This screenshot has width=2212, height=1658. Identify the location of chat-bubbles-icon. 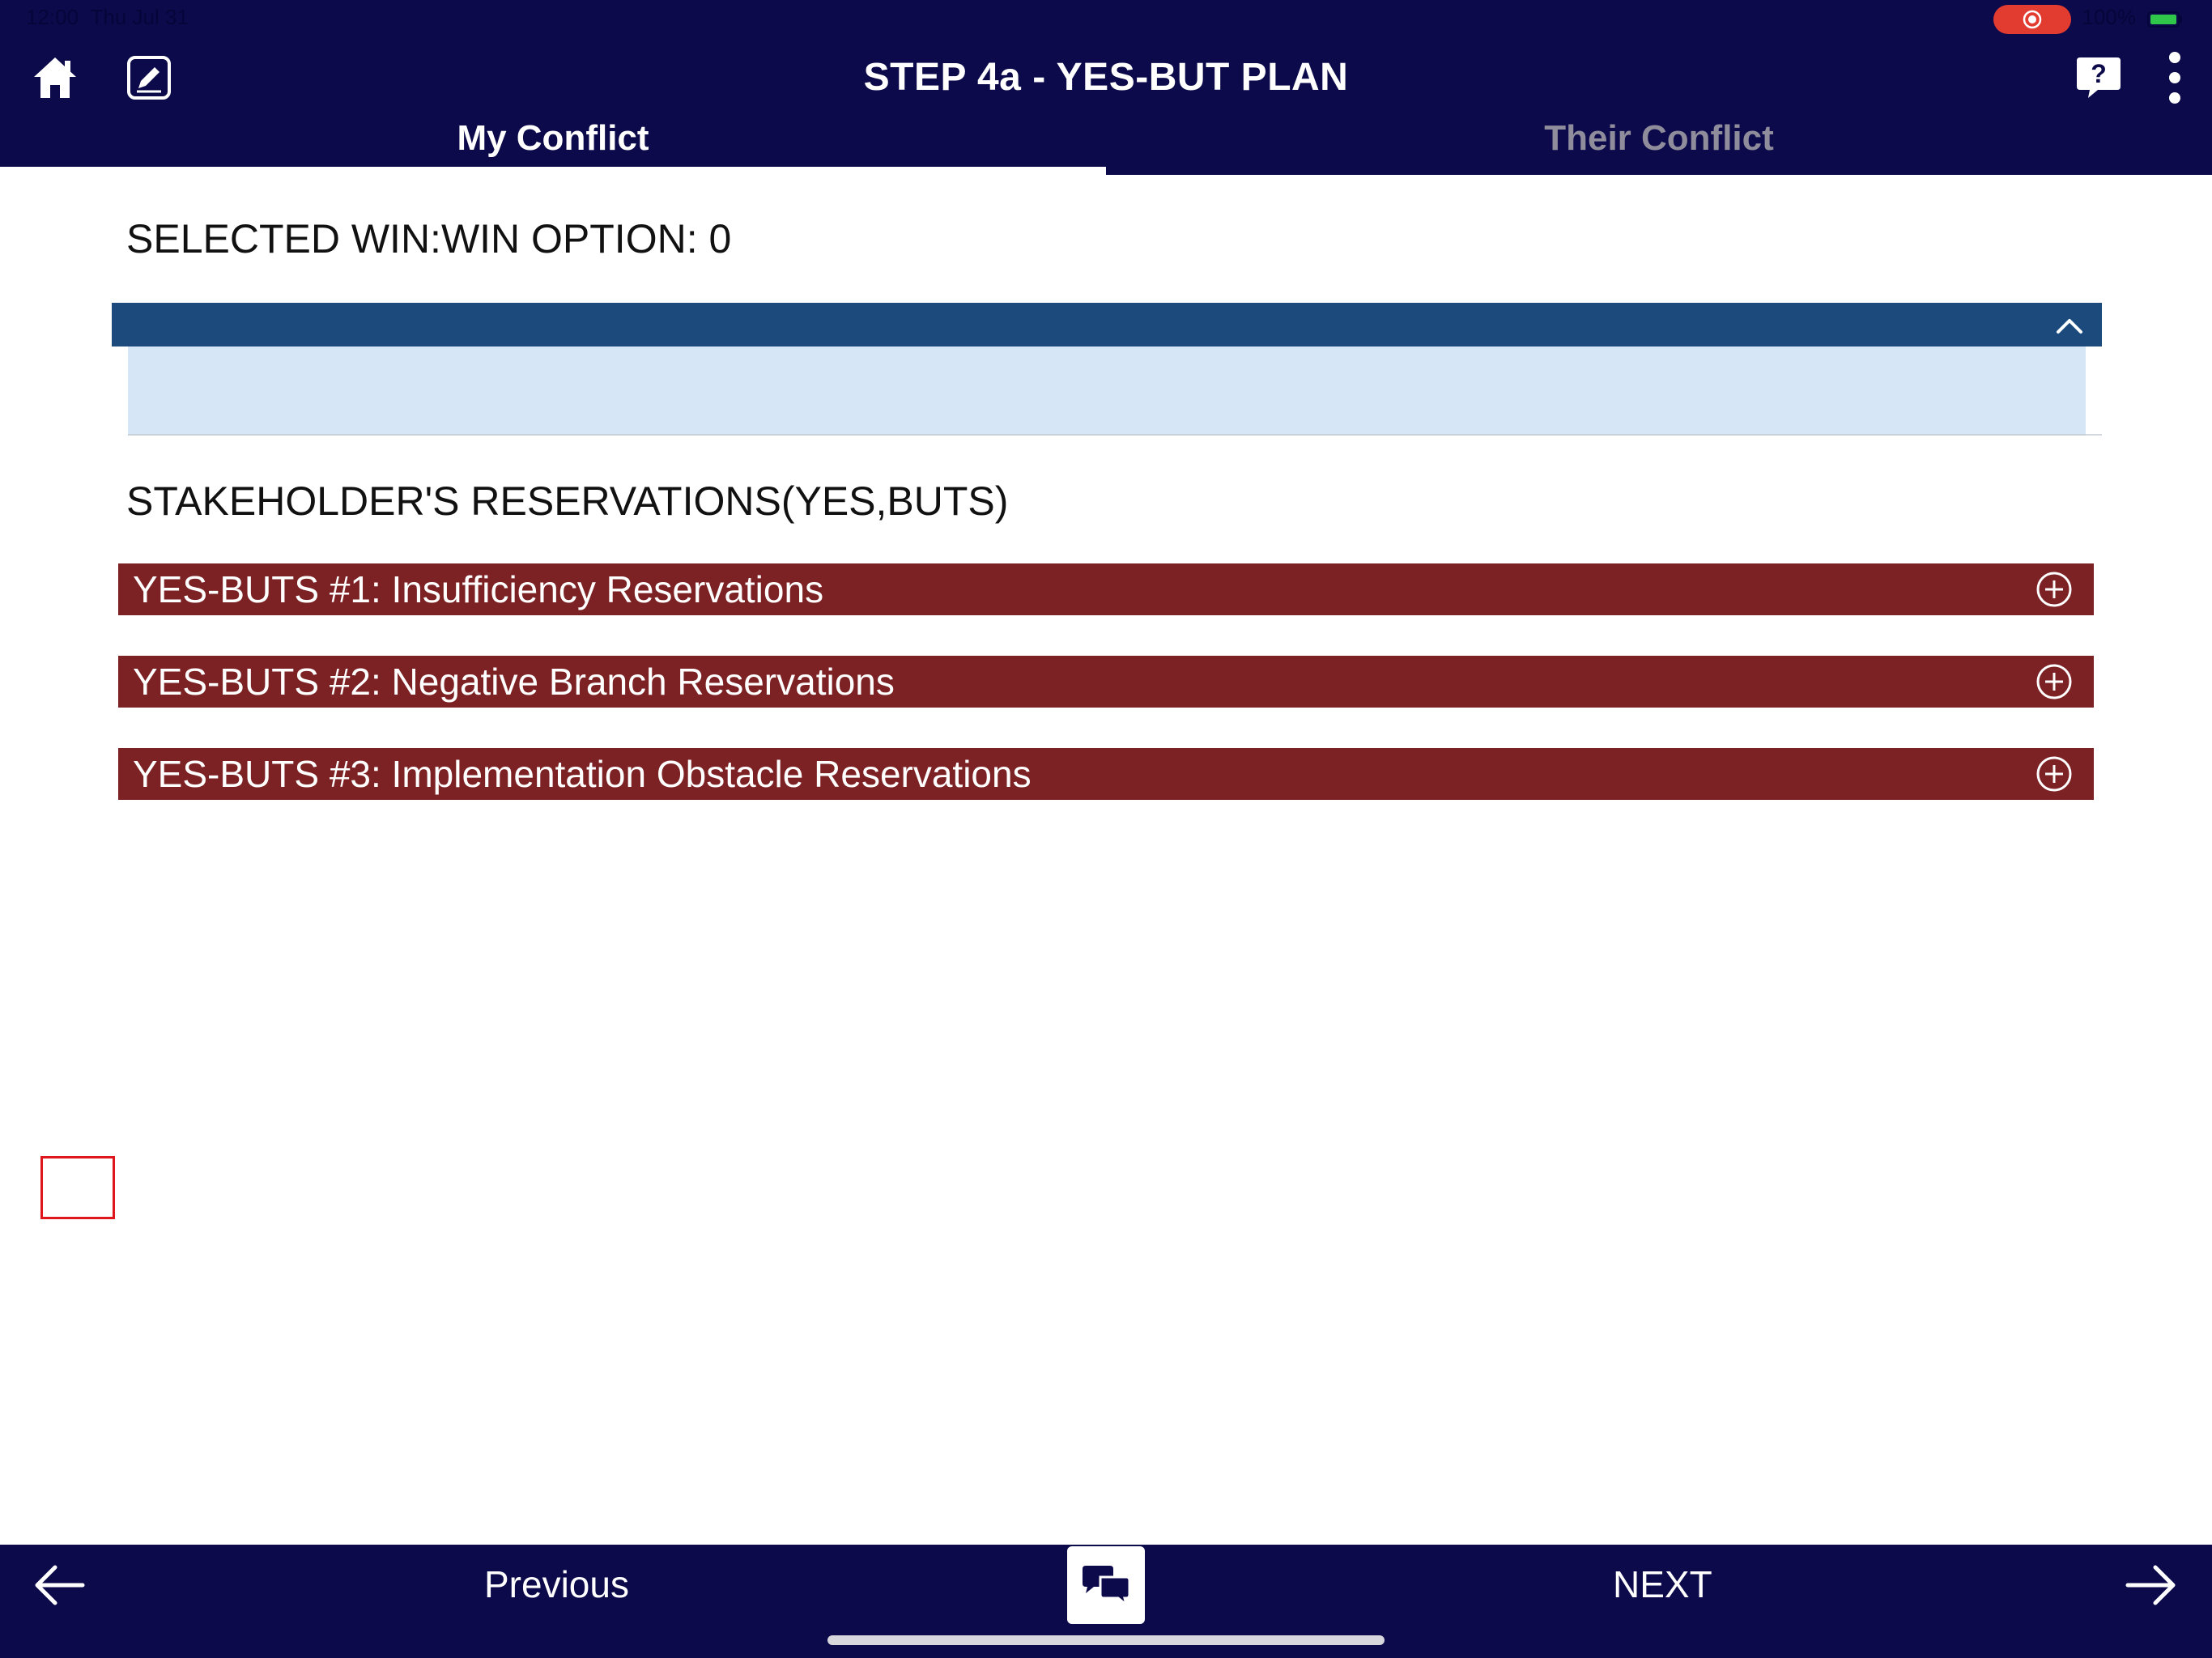
(1107, 1586).